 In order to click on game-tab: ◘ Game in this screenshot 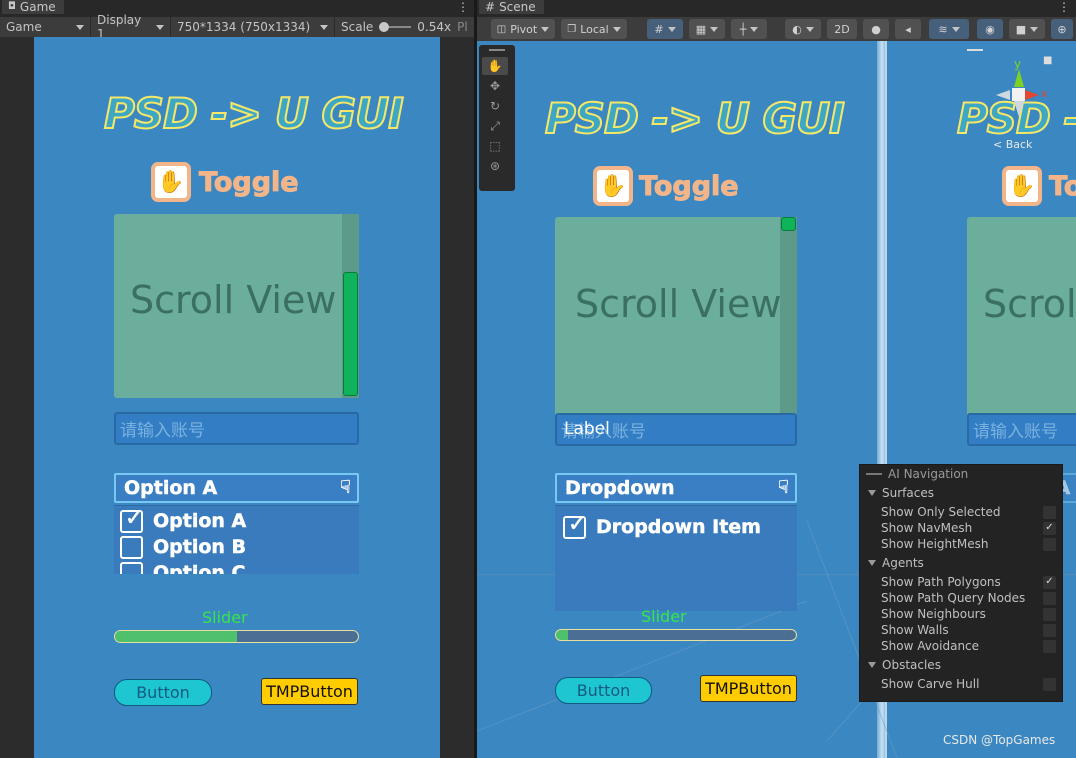, I will do `click(33, 7)`.